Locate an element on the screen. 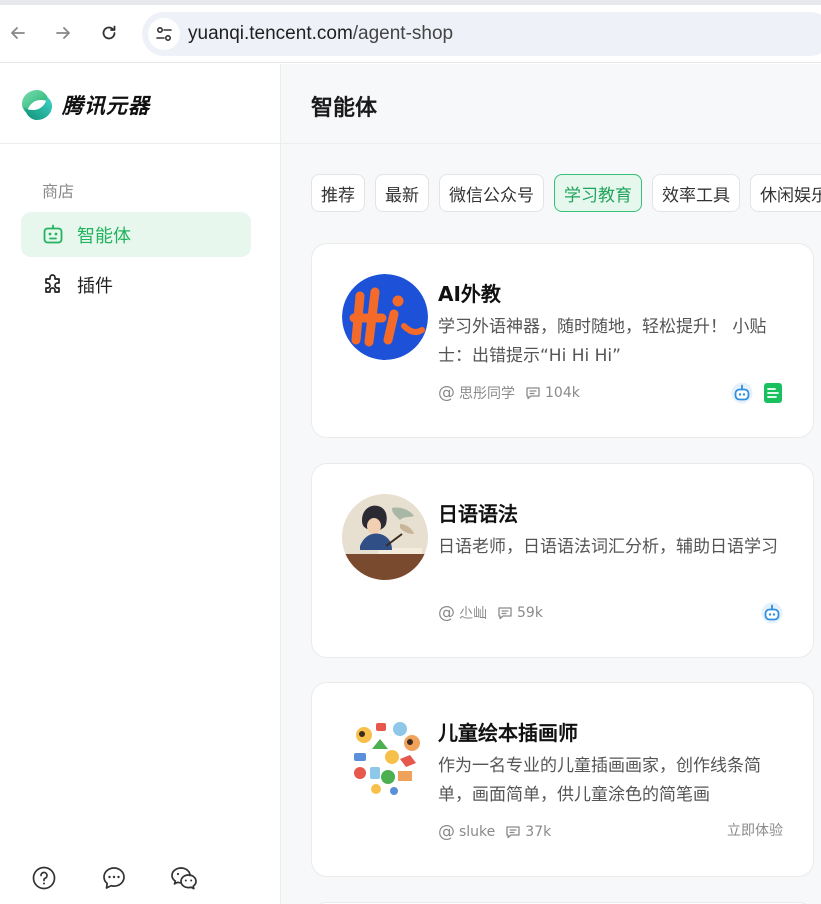 The image size is (821, 904). agent-title: 日语语法 is located at coordinates (478, 514).